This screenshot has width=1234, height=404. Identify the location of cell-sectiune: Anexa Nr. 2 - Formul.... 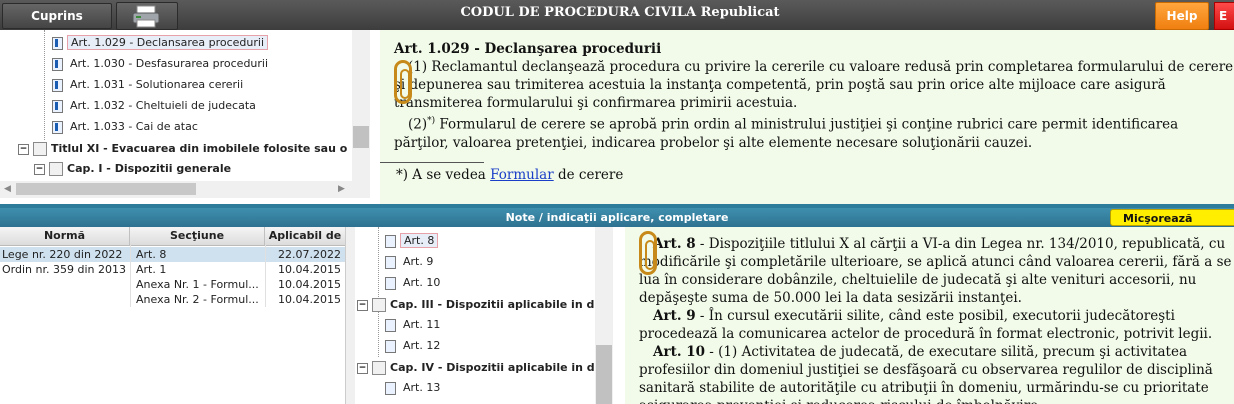
(197, 299).